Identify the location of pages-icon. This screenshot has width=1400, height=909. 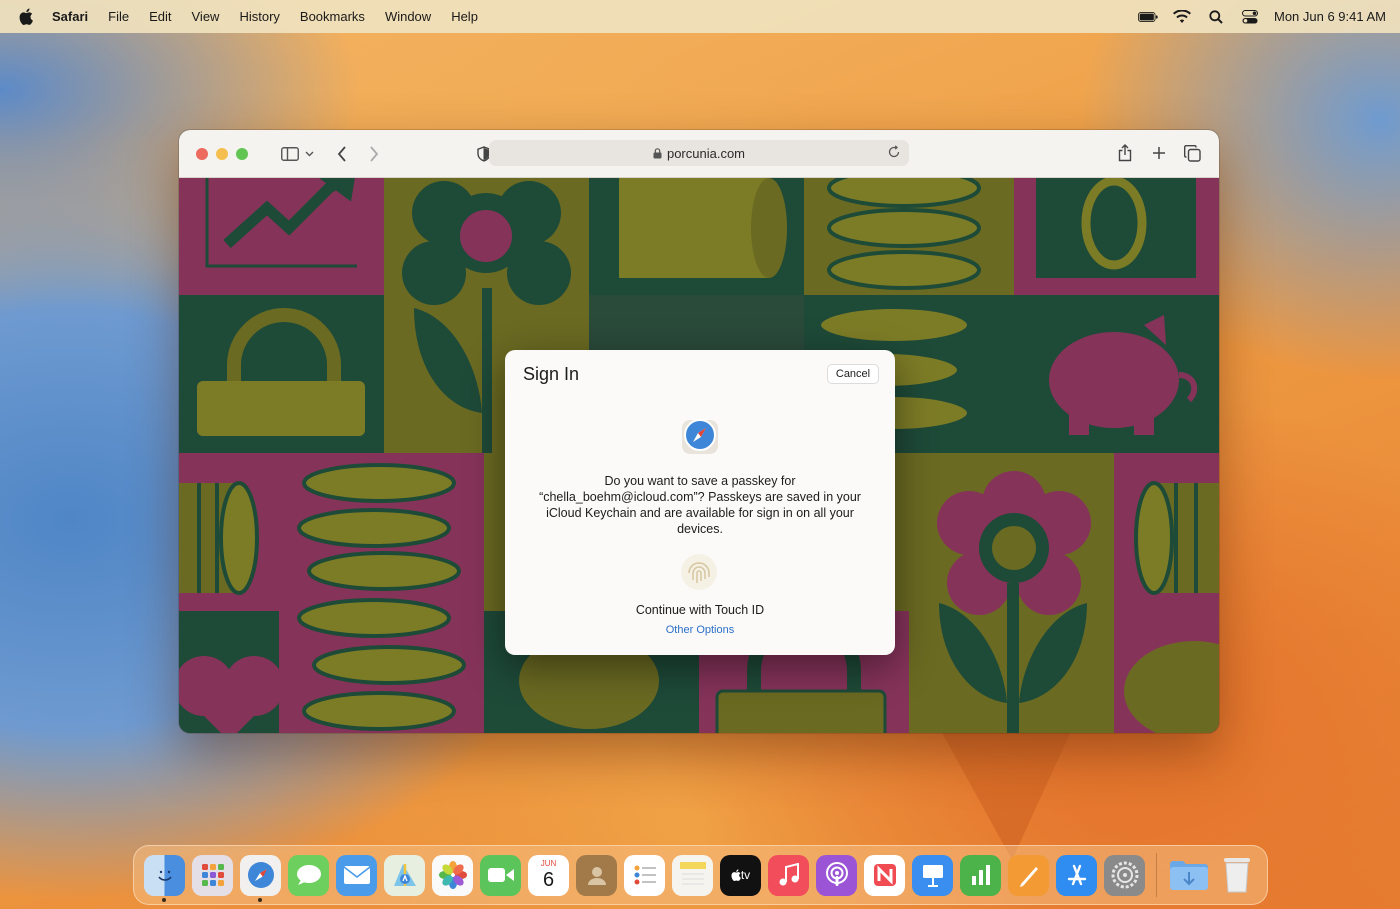
(1028, 875).